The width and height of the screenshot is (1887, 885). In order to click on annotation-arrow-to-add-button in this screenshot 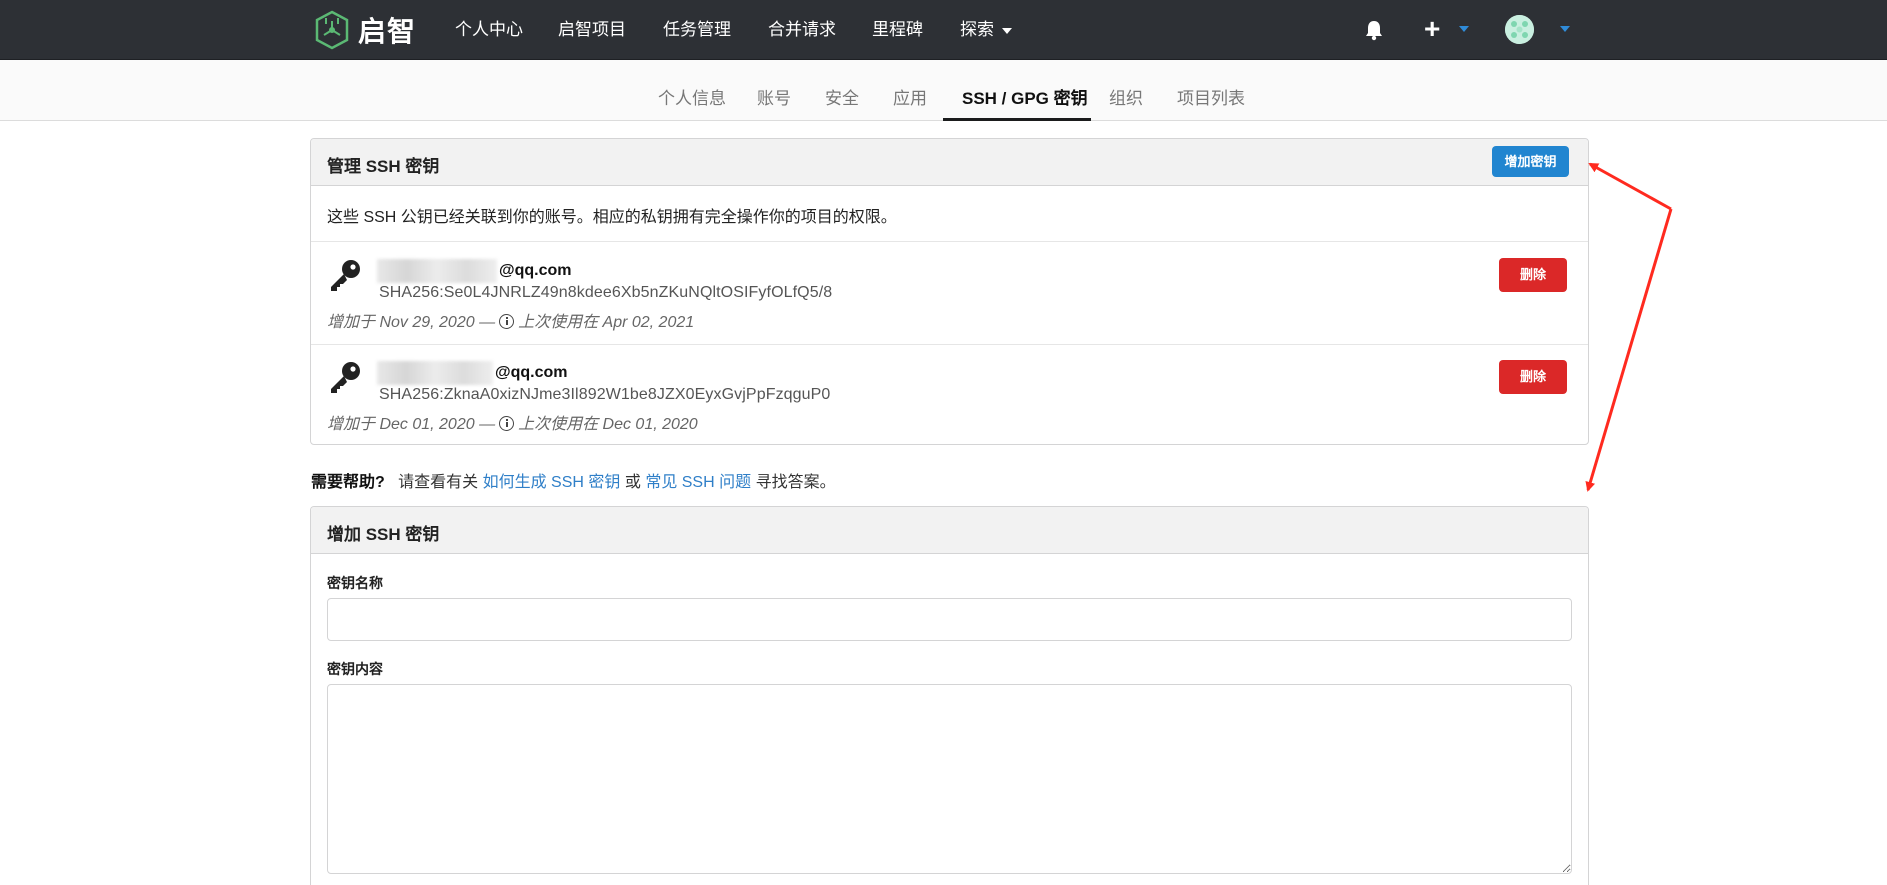, I will do `click(1630, 186)`.